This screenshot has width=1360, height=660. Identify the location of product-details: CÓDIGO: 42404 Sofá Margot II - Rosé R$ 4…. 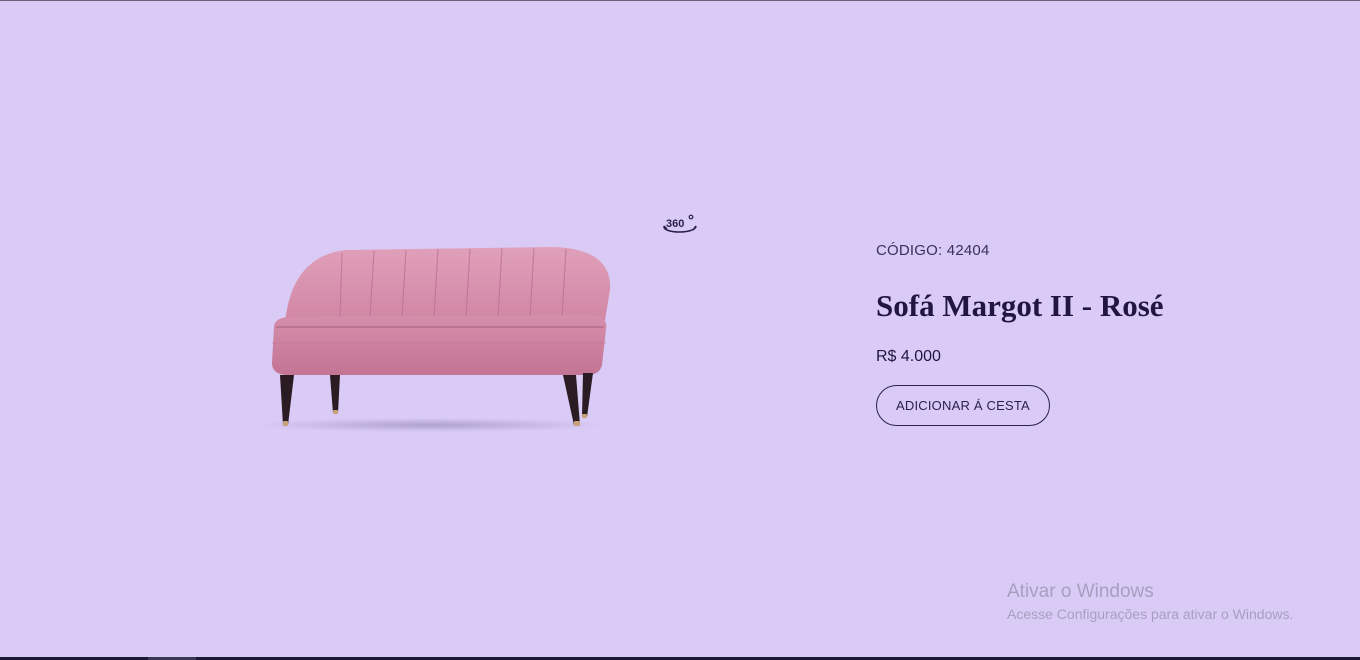
(1086, 333).